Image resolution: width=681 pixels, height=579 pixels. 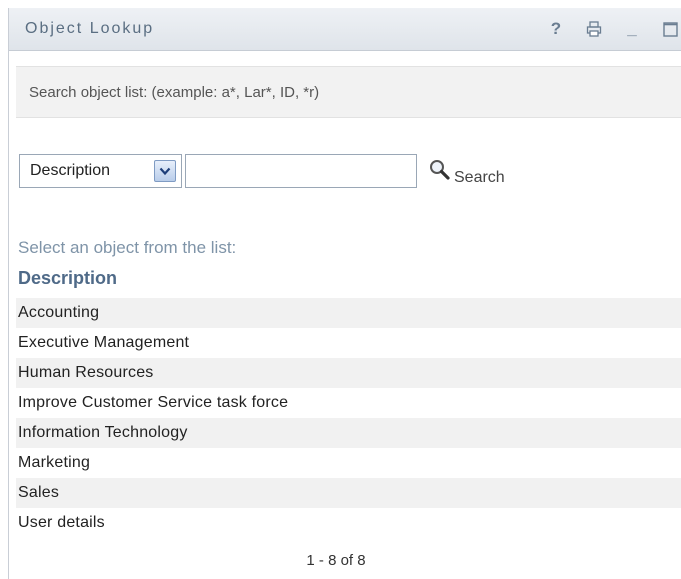 I want to click on list-item: Accounting, so click(x=348, y=313).